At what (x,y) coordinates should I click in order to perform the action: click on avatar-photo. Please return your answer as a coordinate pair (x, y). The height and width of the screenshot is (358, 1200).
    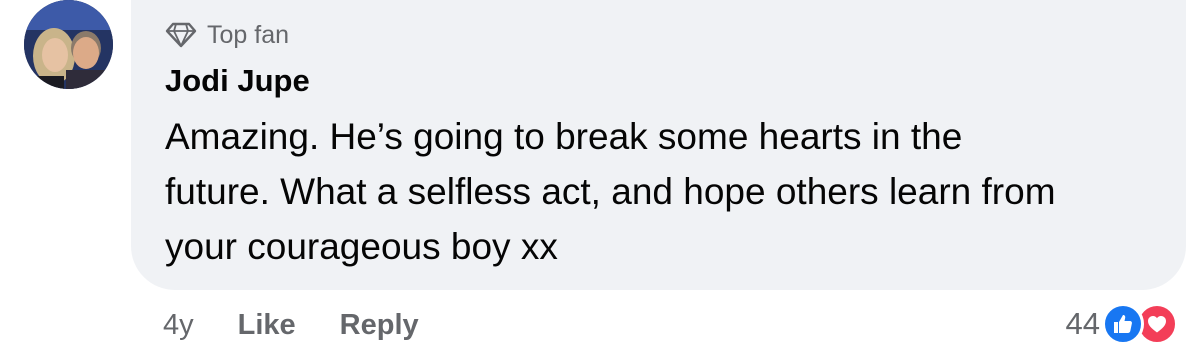
    Looking at the image, I should click on (68, 44).